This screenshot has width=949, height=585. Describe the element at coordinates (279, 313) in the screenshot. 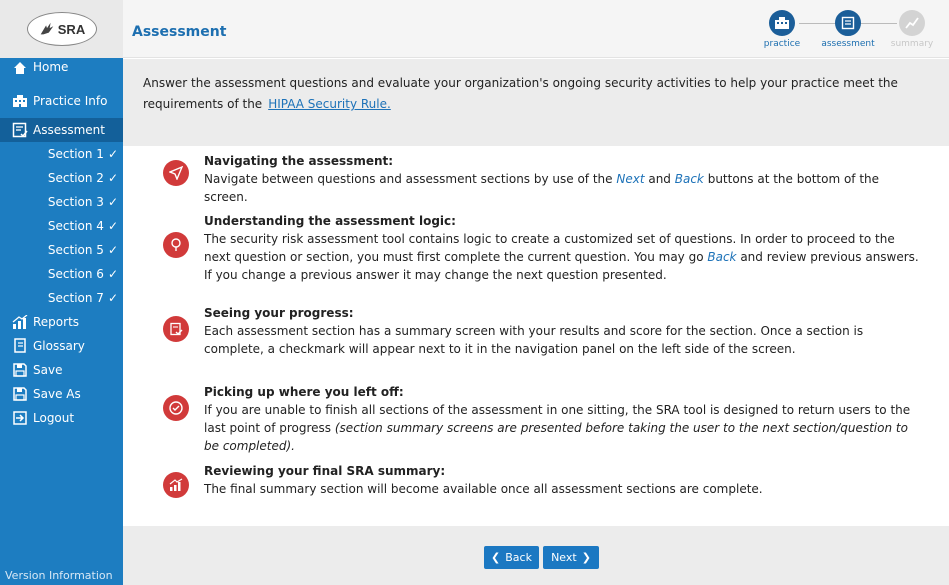

I see `instruction-title: Seeing your progress:` at that location.